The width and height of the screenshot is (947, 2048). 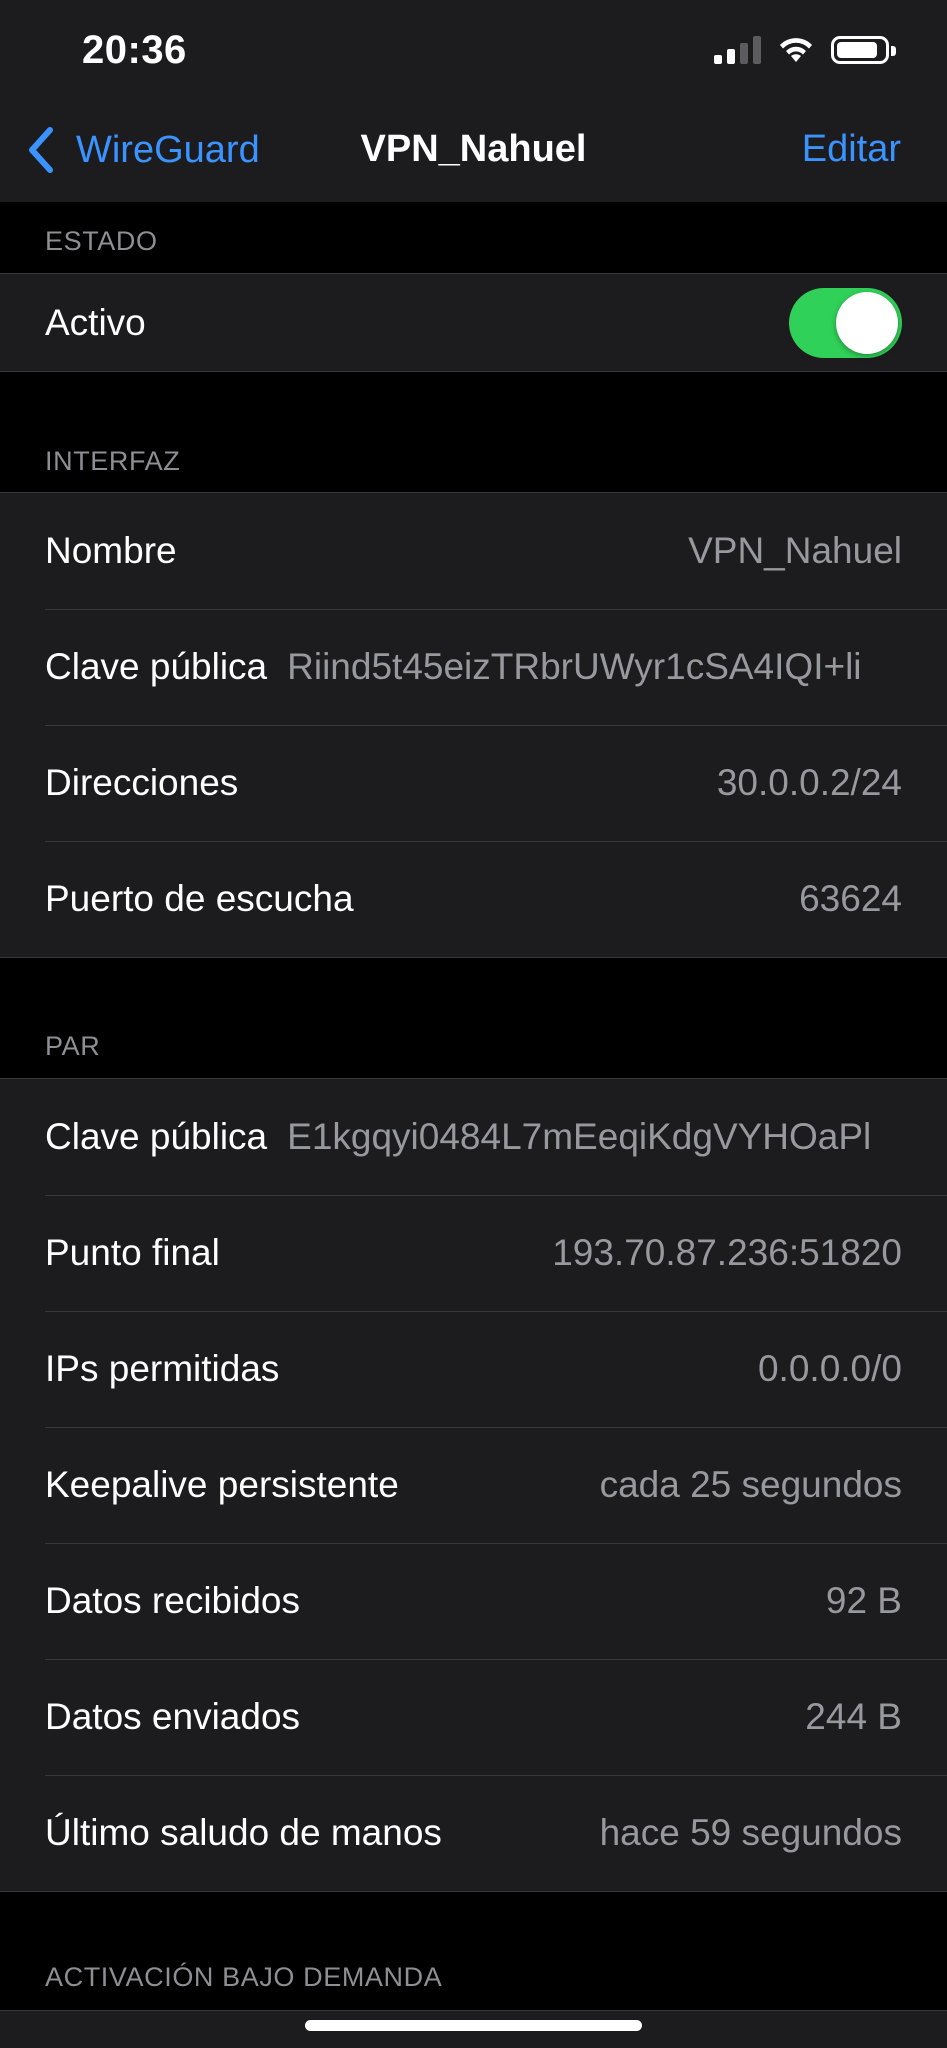 I want to click on row-label: Puerto de escucha, so click(x=199, y=898).